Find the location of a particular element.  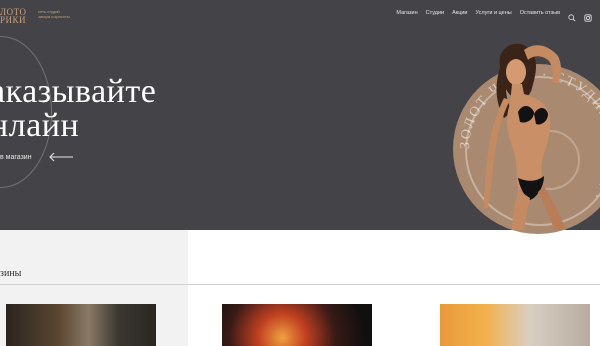

instagram-icon is located at coordinates (588, 15).